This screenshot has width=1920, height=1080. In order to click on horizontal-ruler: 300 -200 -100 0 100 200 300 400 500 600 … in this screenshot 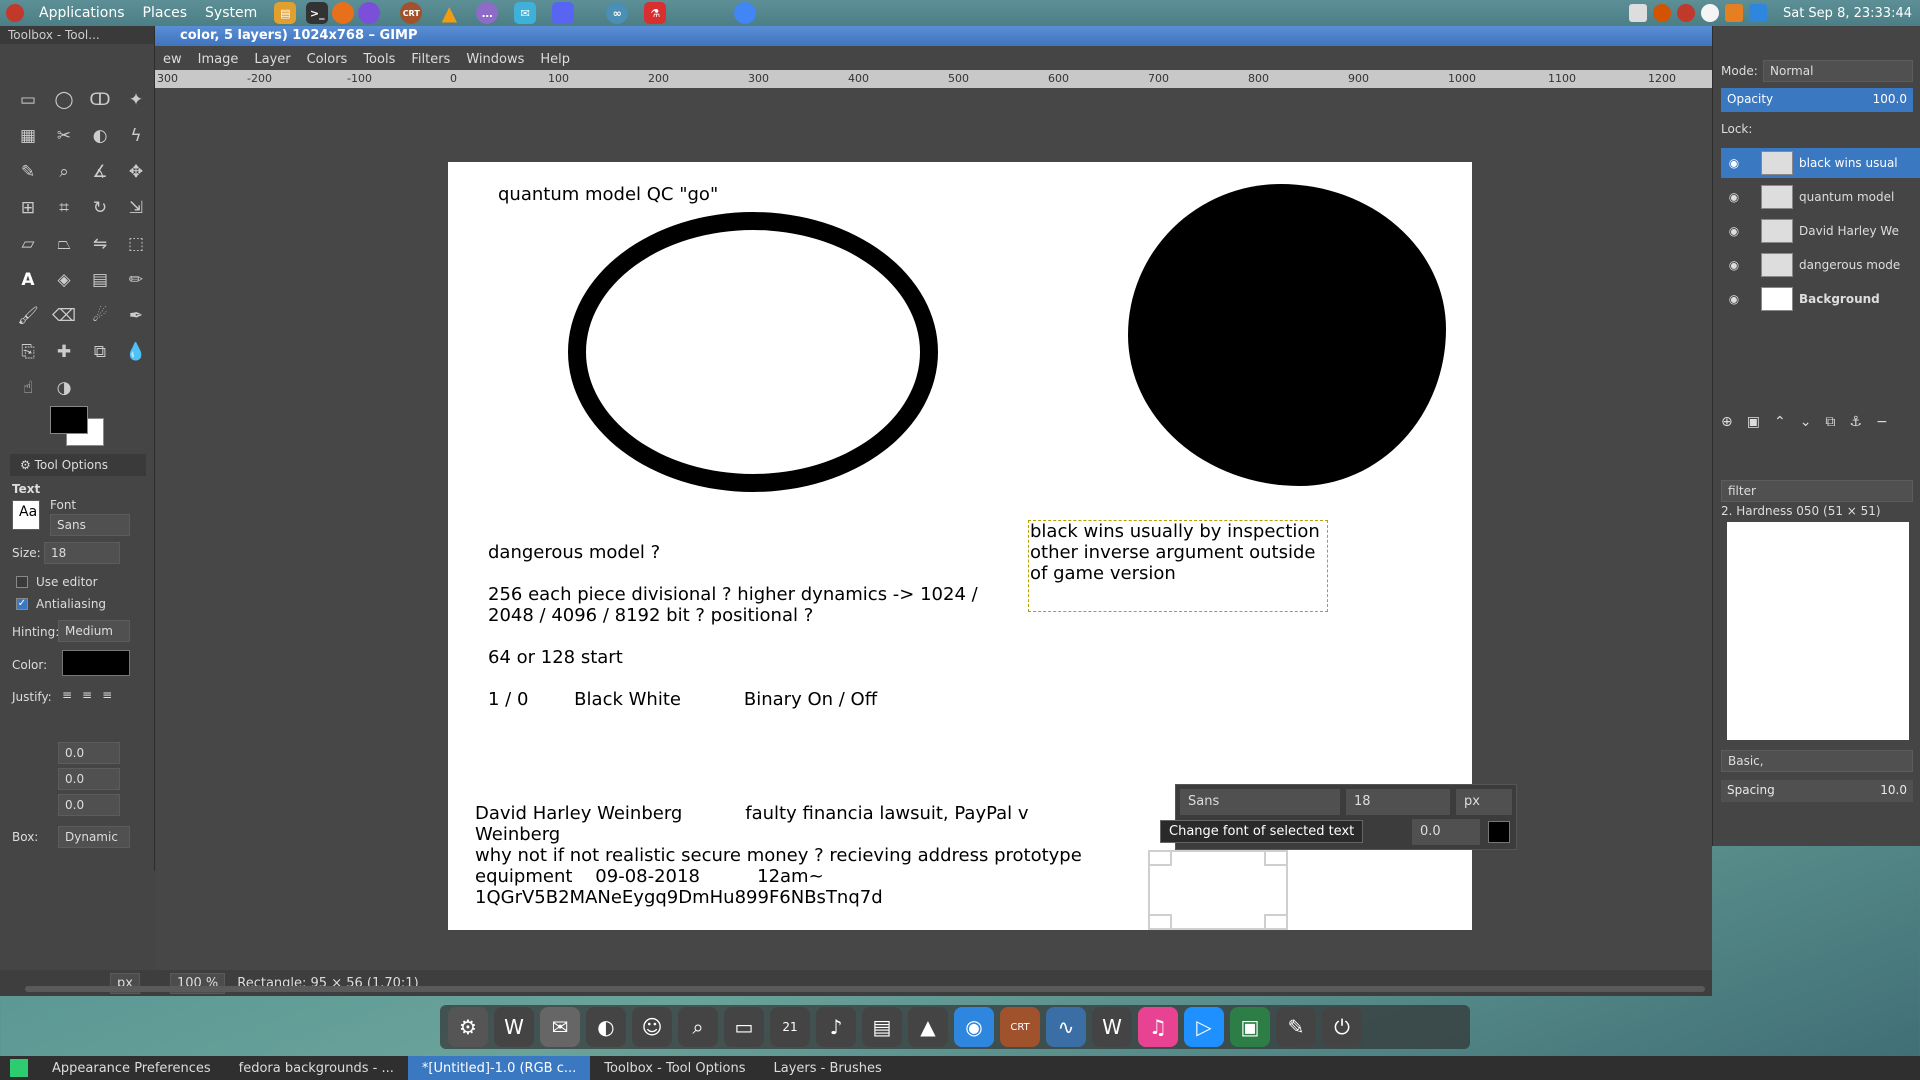, I will do `click(933, 79)`.